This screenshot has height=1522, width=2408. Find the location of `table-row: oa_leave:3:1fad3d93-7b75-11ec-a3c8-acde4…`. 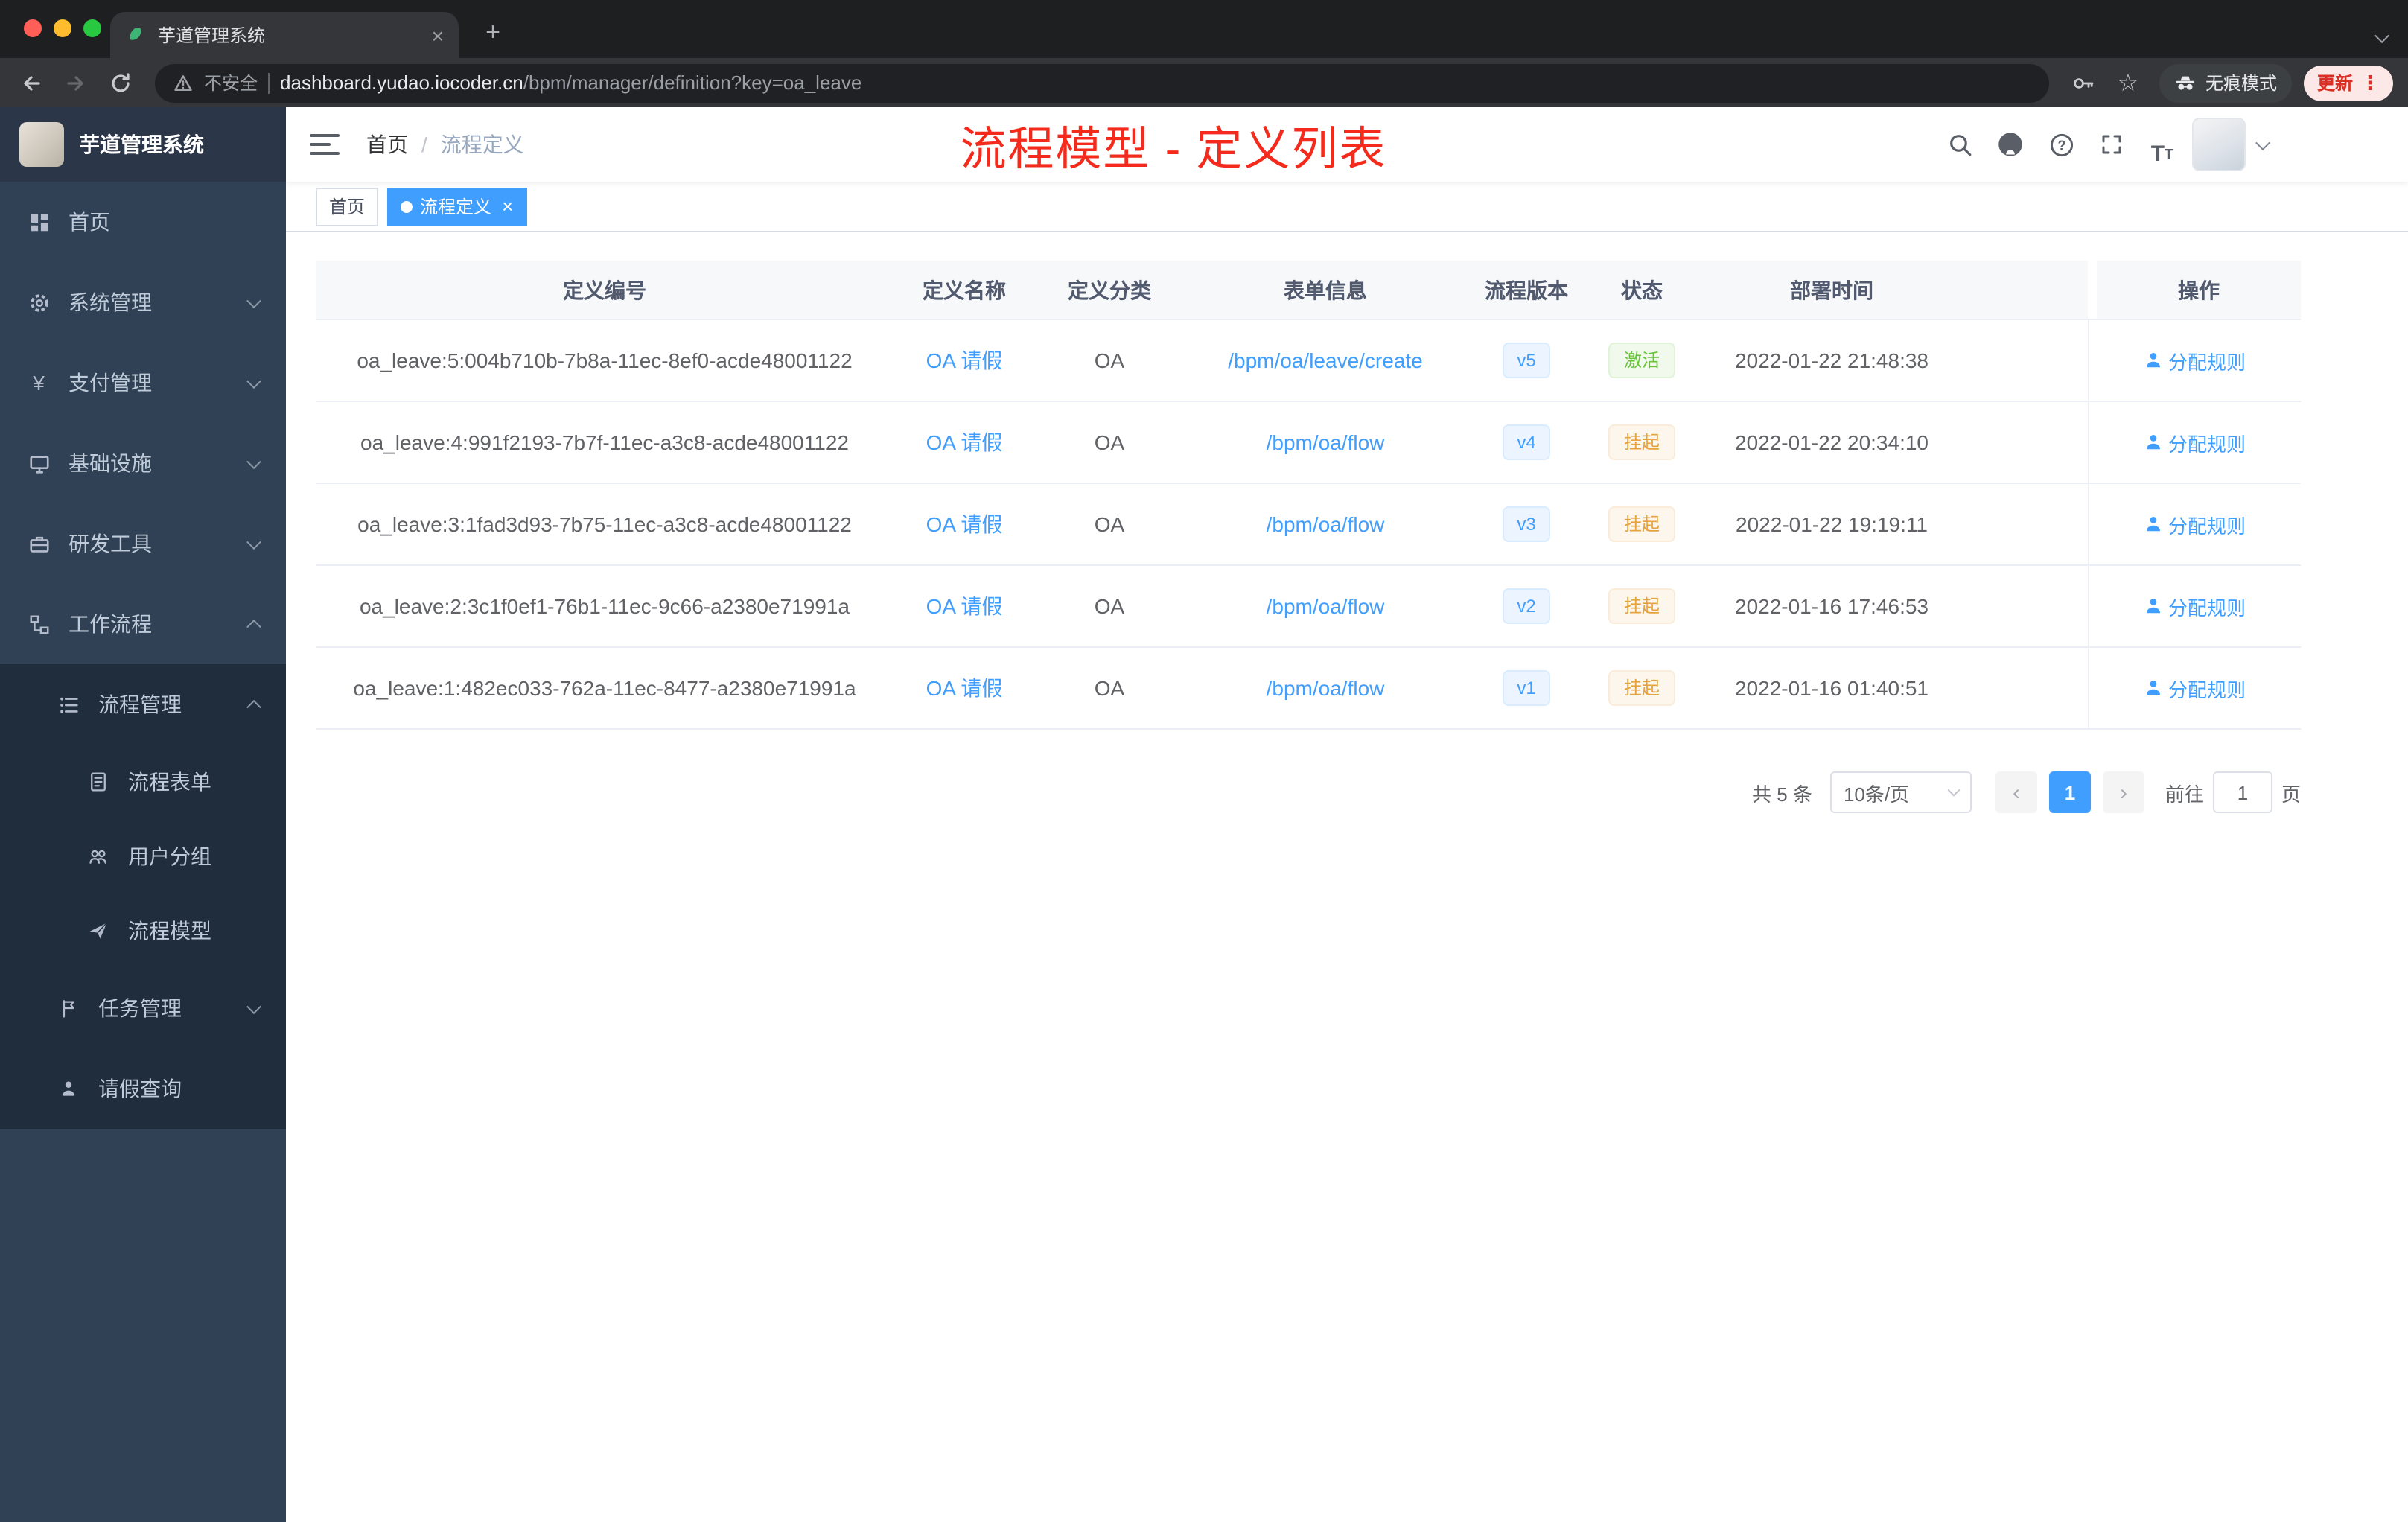

table-row: oa_leave:3:1fad3d93-7b75-11ec-a3c8-acde4… is located at coordinates (1308, 525).